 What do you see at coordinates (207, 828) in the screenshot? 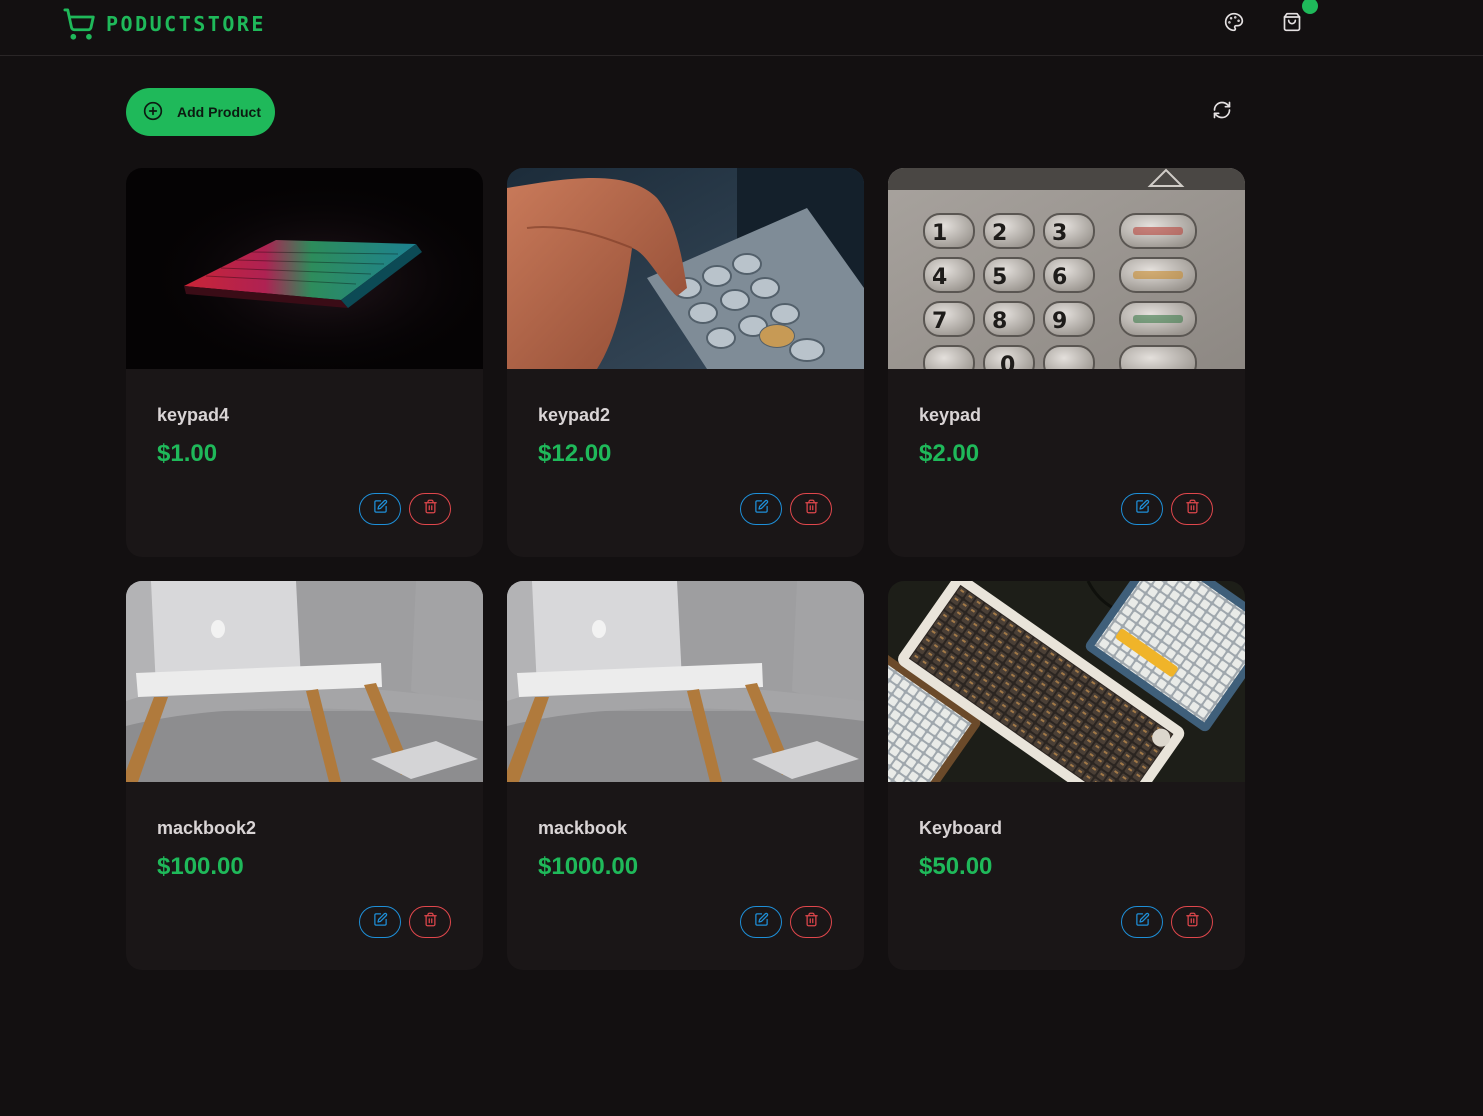
I see `product-name: mackbook2` at bounding box center [207, 828].